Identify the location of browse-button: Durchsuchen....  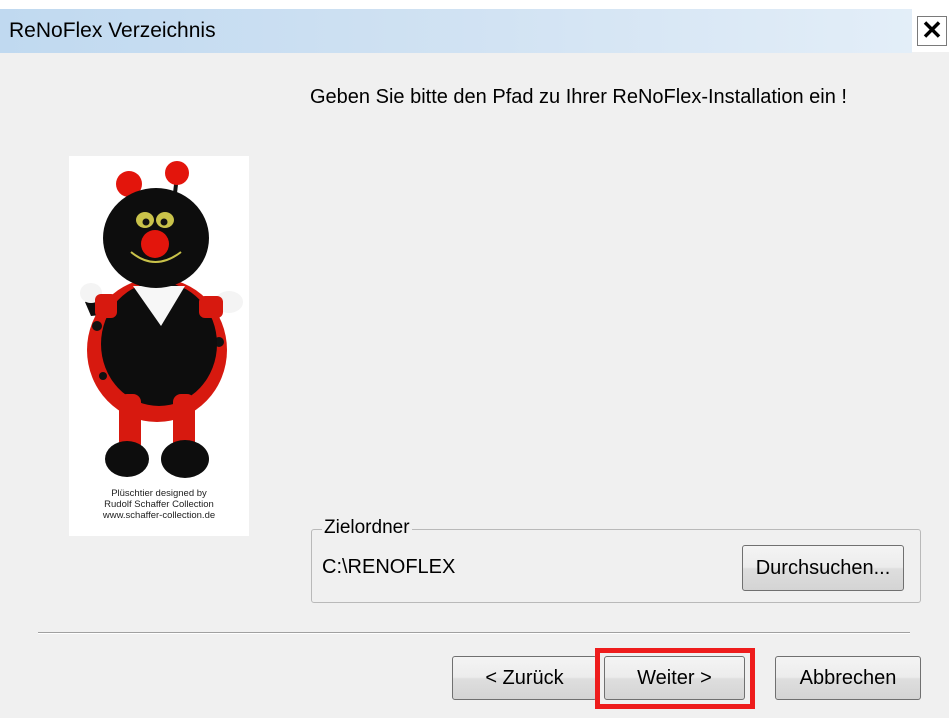
(823, 568).